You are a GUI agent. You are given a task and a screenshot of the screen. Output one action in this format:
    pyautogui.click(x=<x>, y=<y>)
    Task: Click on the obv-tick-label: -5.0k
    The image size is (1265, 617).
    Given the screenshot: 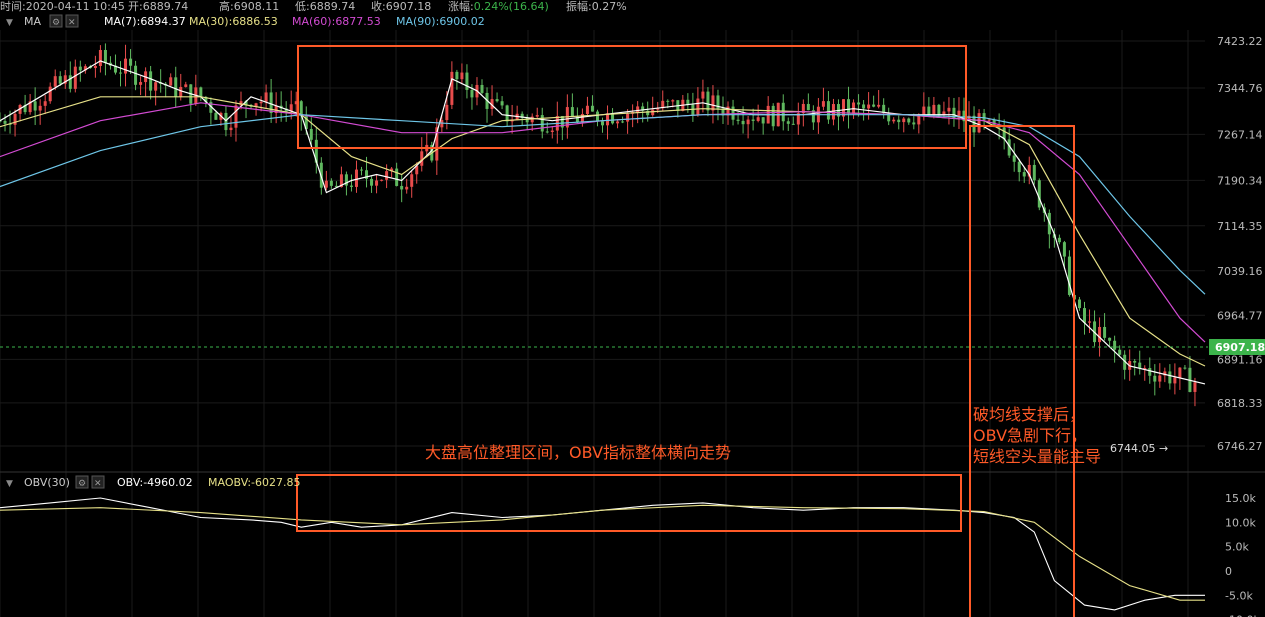 What is the action you would take?
    pyautogui.click(x=1239, y=595)
    